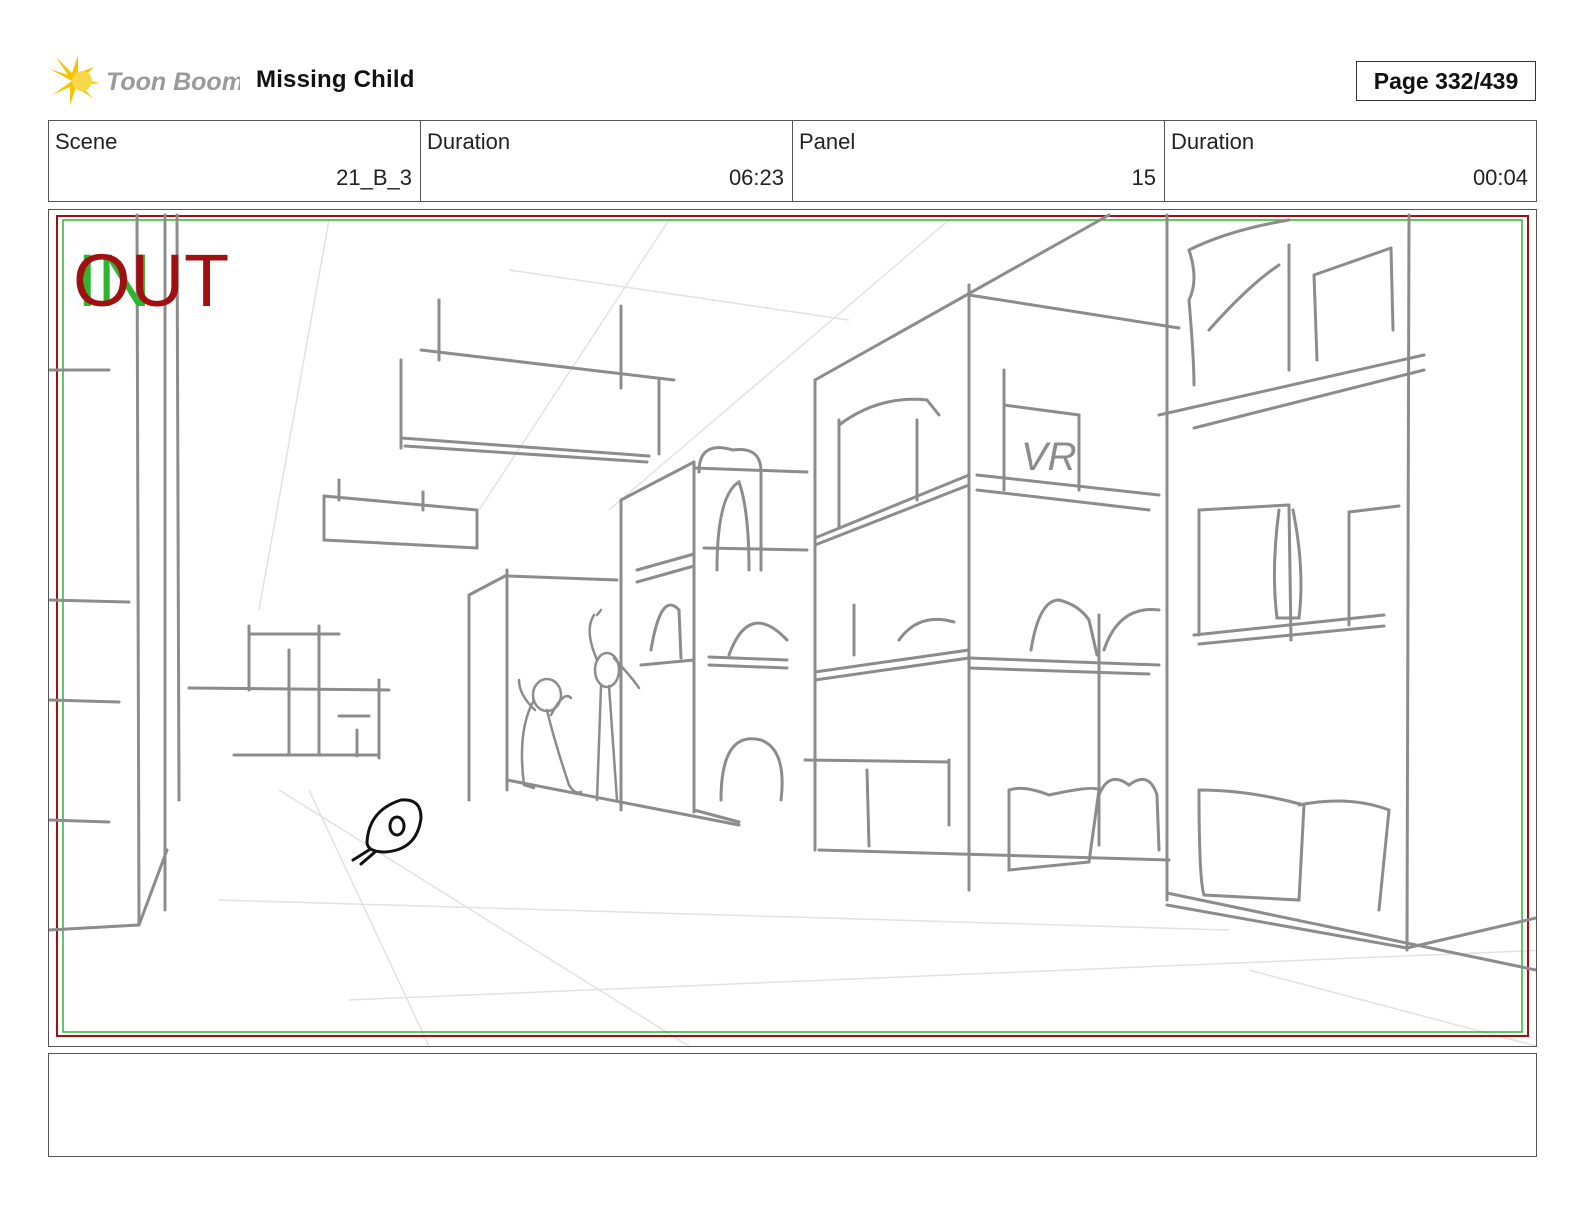  I want to click on scene-cell: Scene 21_B_3, so click(235, 161).